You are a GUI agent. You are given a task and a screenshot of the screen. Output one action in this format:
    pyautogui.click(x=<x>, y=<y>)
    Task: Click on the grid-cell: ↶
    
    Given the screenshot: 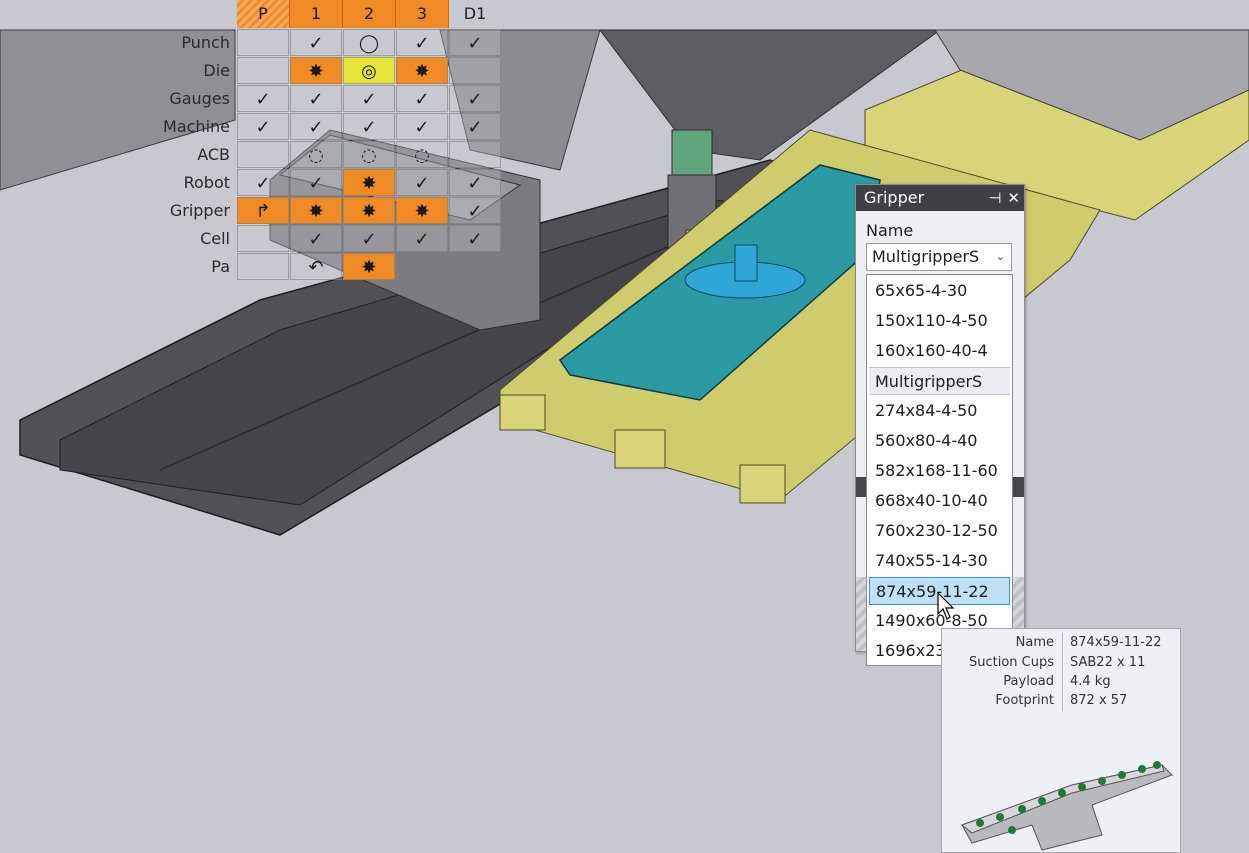 What is the action you would take?
    pyautogui.click(x=316, y=266)
    